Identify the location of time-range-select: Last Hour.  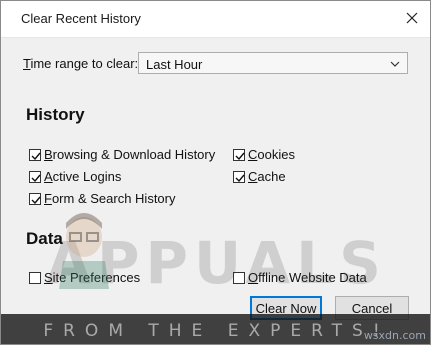
(273, 63).